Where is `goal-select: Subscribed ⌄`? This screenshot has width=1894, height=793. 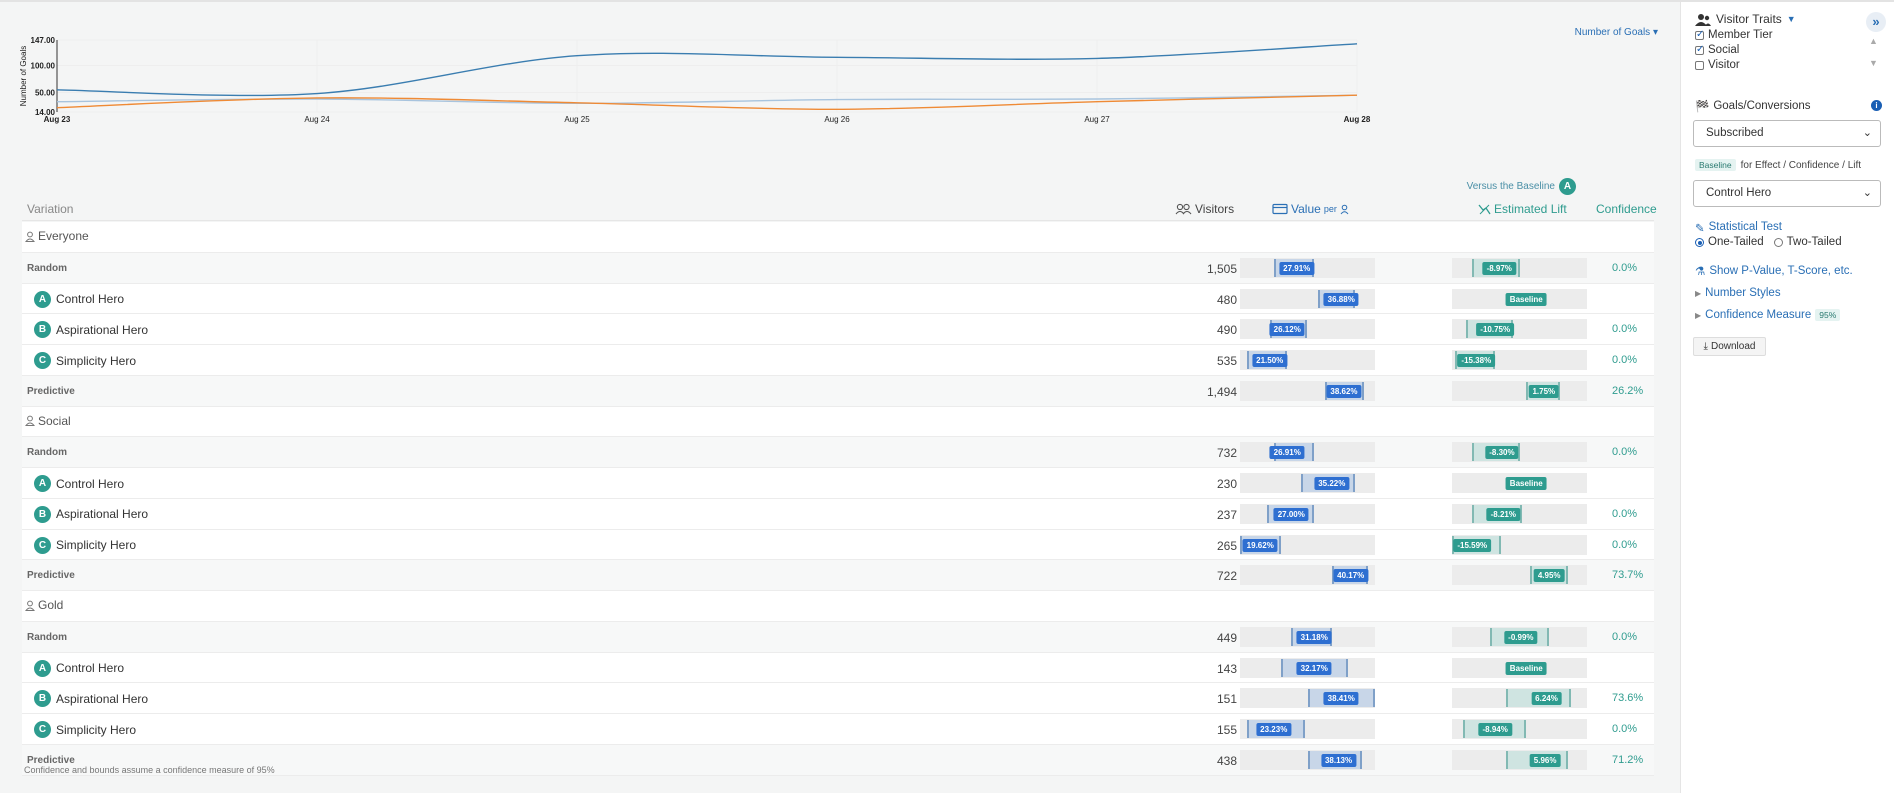
goal-select: Subscribed ⌄ is located at coordinates (1787, 133).